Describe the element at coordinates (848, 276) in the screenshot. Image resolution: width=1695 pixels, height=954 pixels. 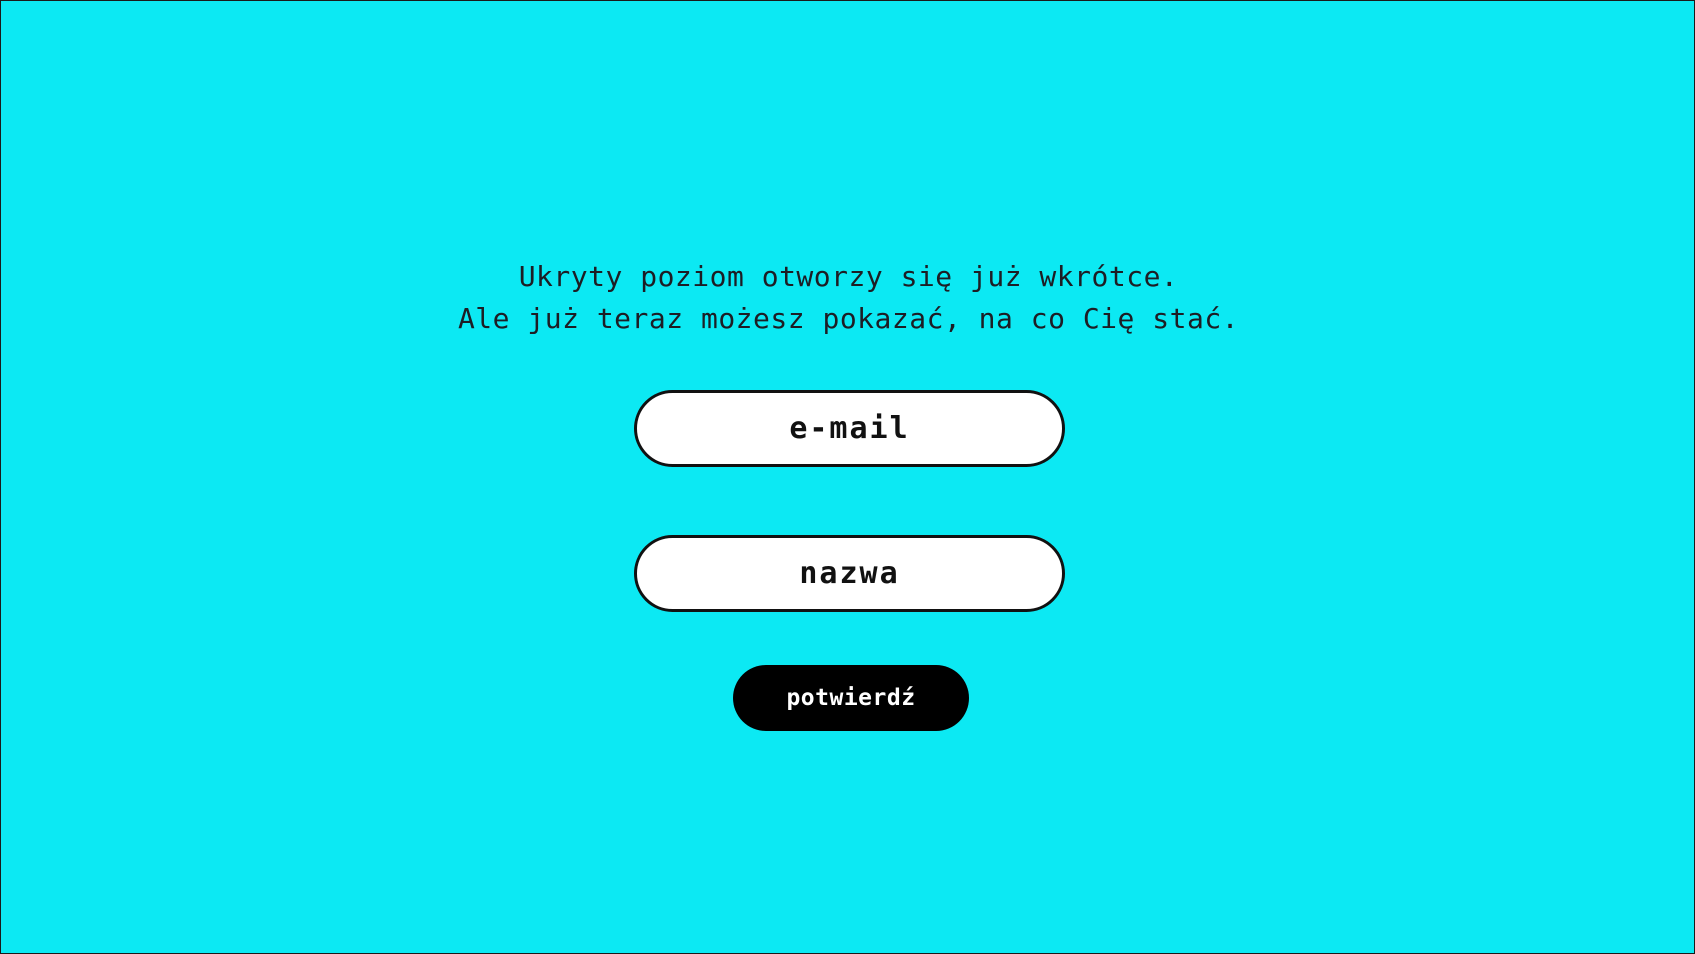
I see `headline-line-1: Ukryty poziom otworzy się już wkrótce.` at that location.